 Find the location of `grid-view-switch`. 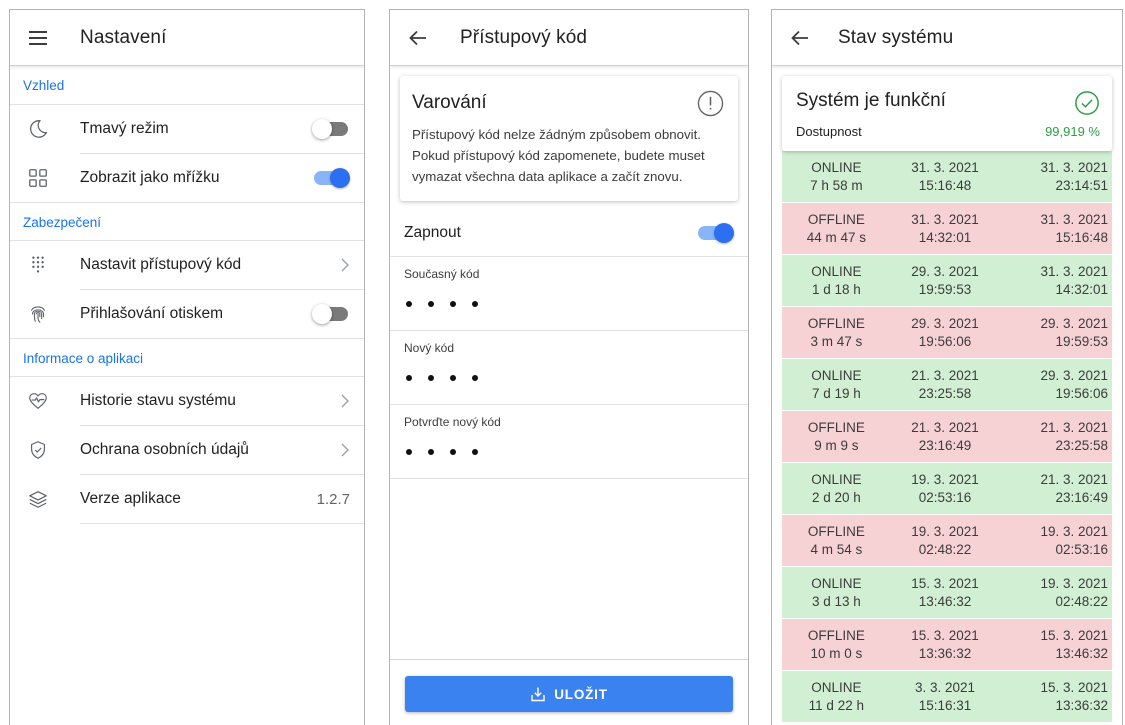

grid-view-switch is located at coordinates (331, 178).